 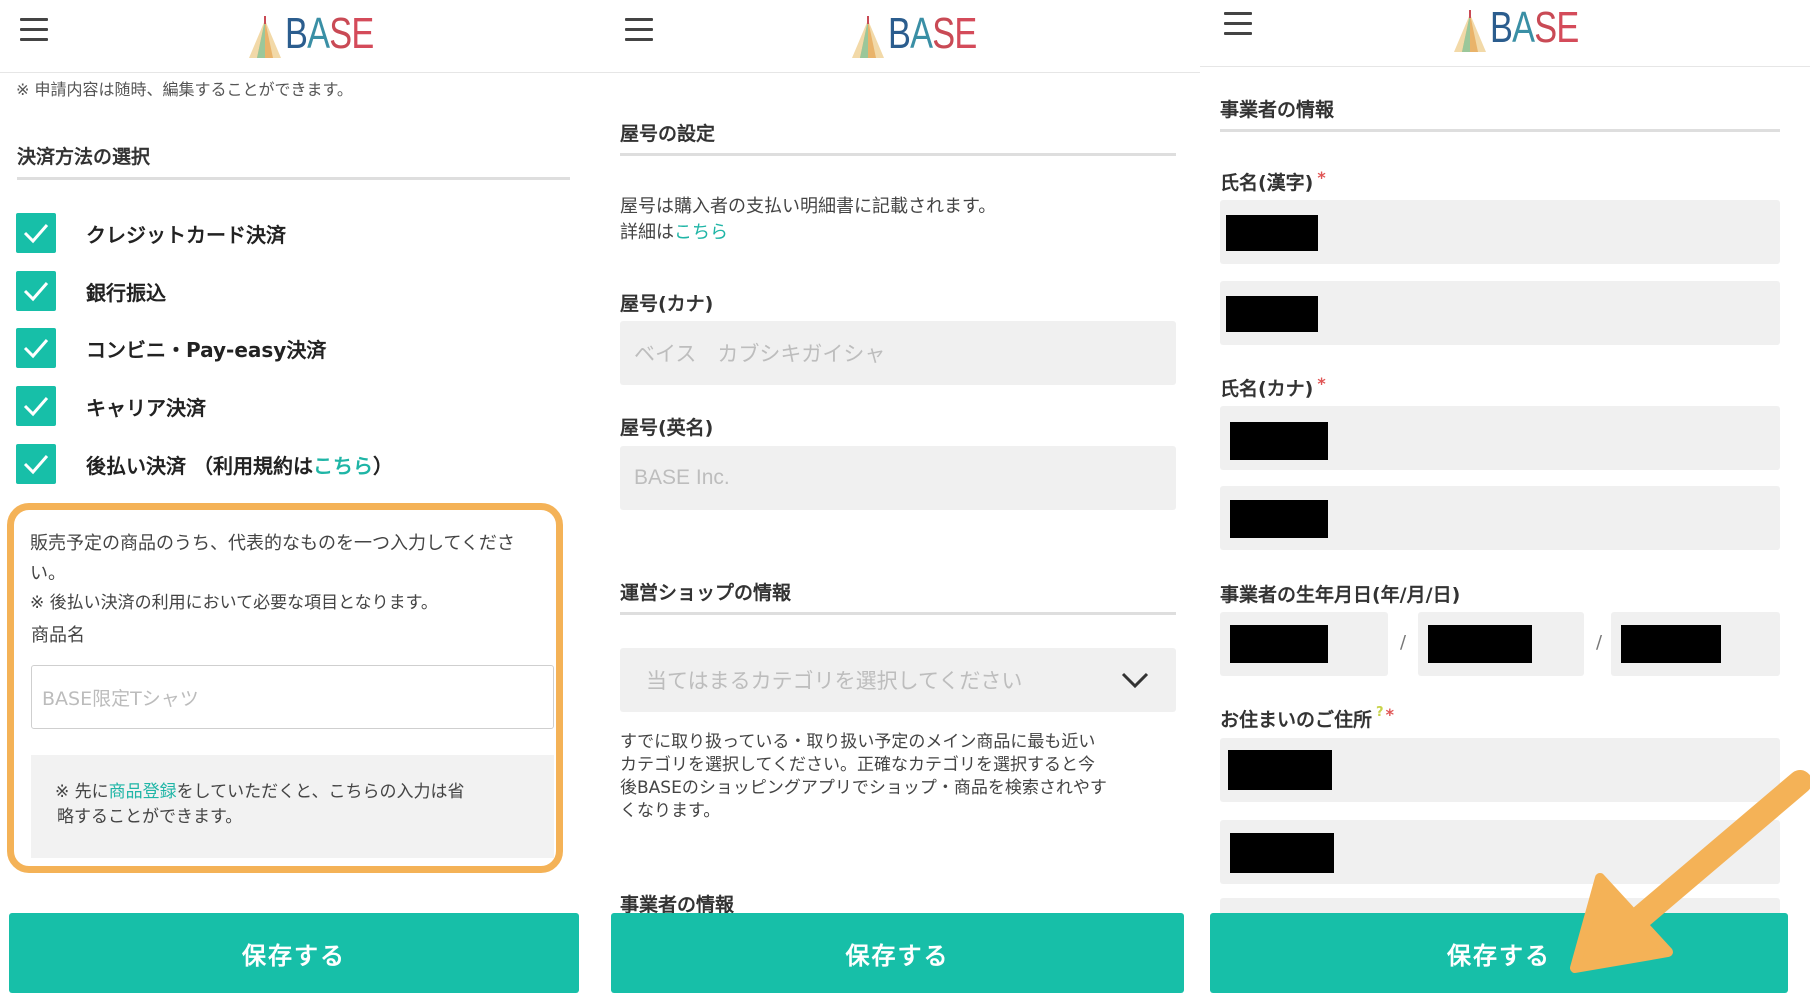 What do you see at coordinates (1296, 720) in the screenshot?
I see `address-label-text: お住まいのご住所` at bounding box center [1296, 720].